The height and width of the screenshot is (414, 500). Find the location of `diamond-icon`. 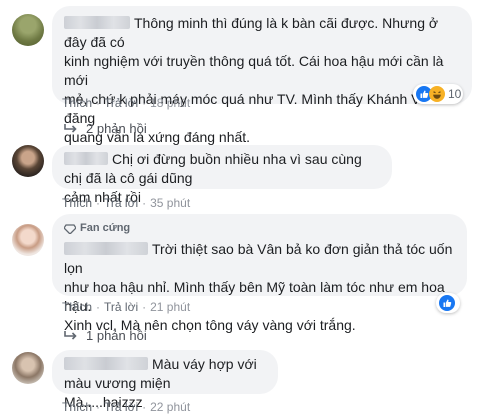

diamond-icon is located at coordinates (70, 228).